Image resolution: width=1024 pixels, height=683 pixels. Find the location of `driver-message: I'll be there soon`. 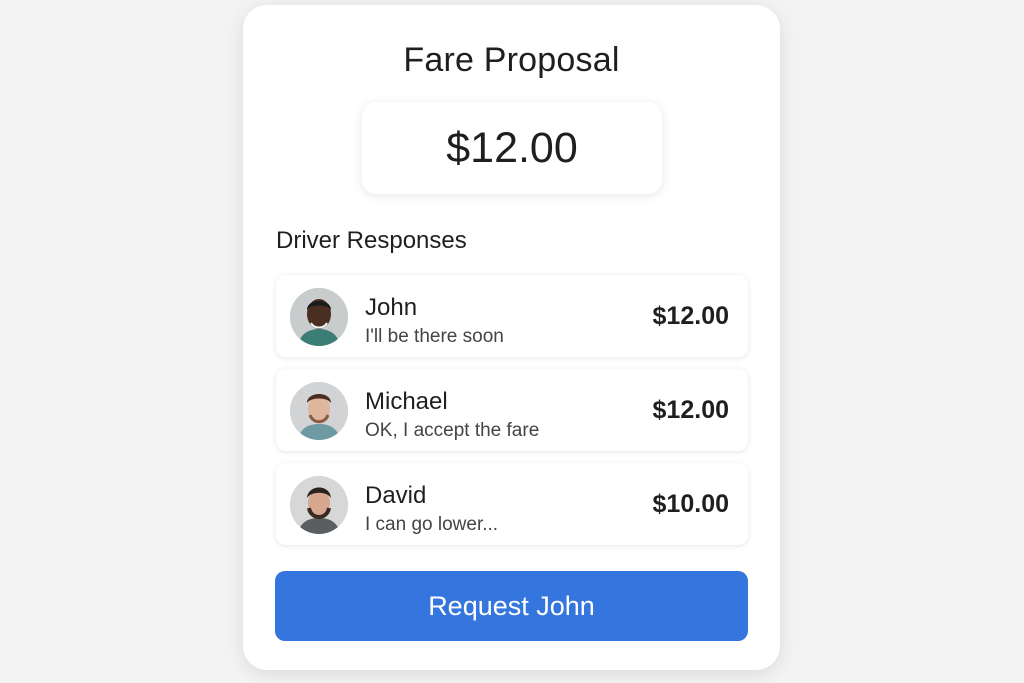

driver-message: I'll be there soon is located at coordinates (434, 336).